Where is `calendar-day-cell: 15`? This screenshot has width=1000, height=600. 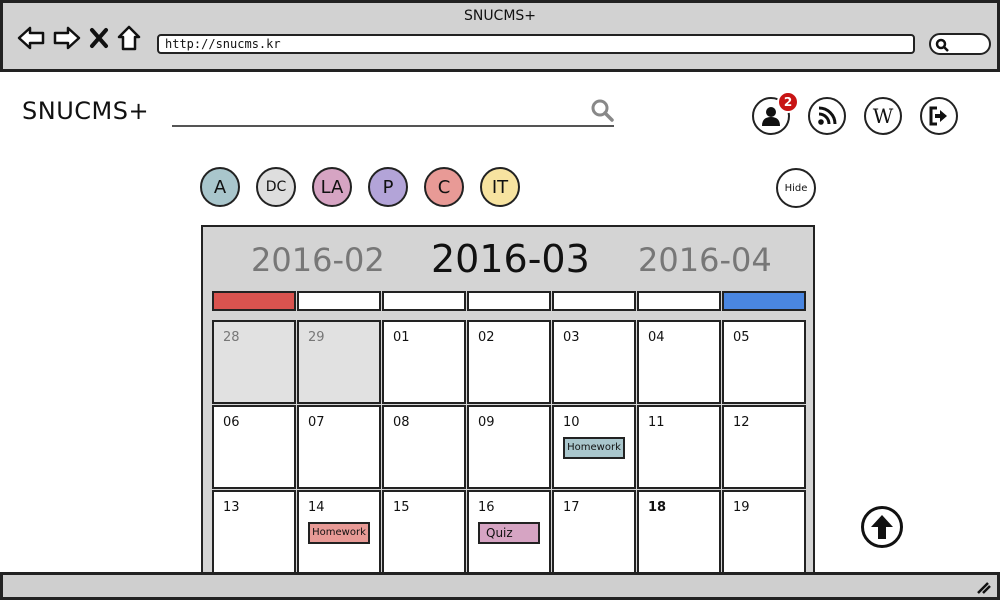
calendar-day-cell: 15 is located at coordinates (424, 532).